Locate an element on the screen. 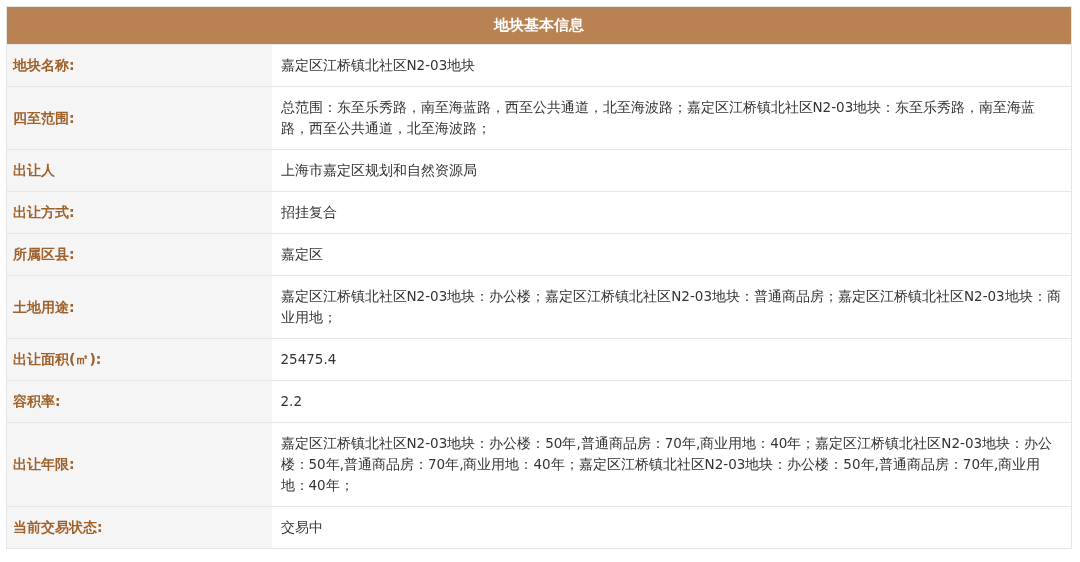 Image resolution: width=1080 pixels, height=562 pixels. field-label: 出让年限: is located at coordinates (139, 464).